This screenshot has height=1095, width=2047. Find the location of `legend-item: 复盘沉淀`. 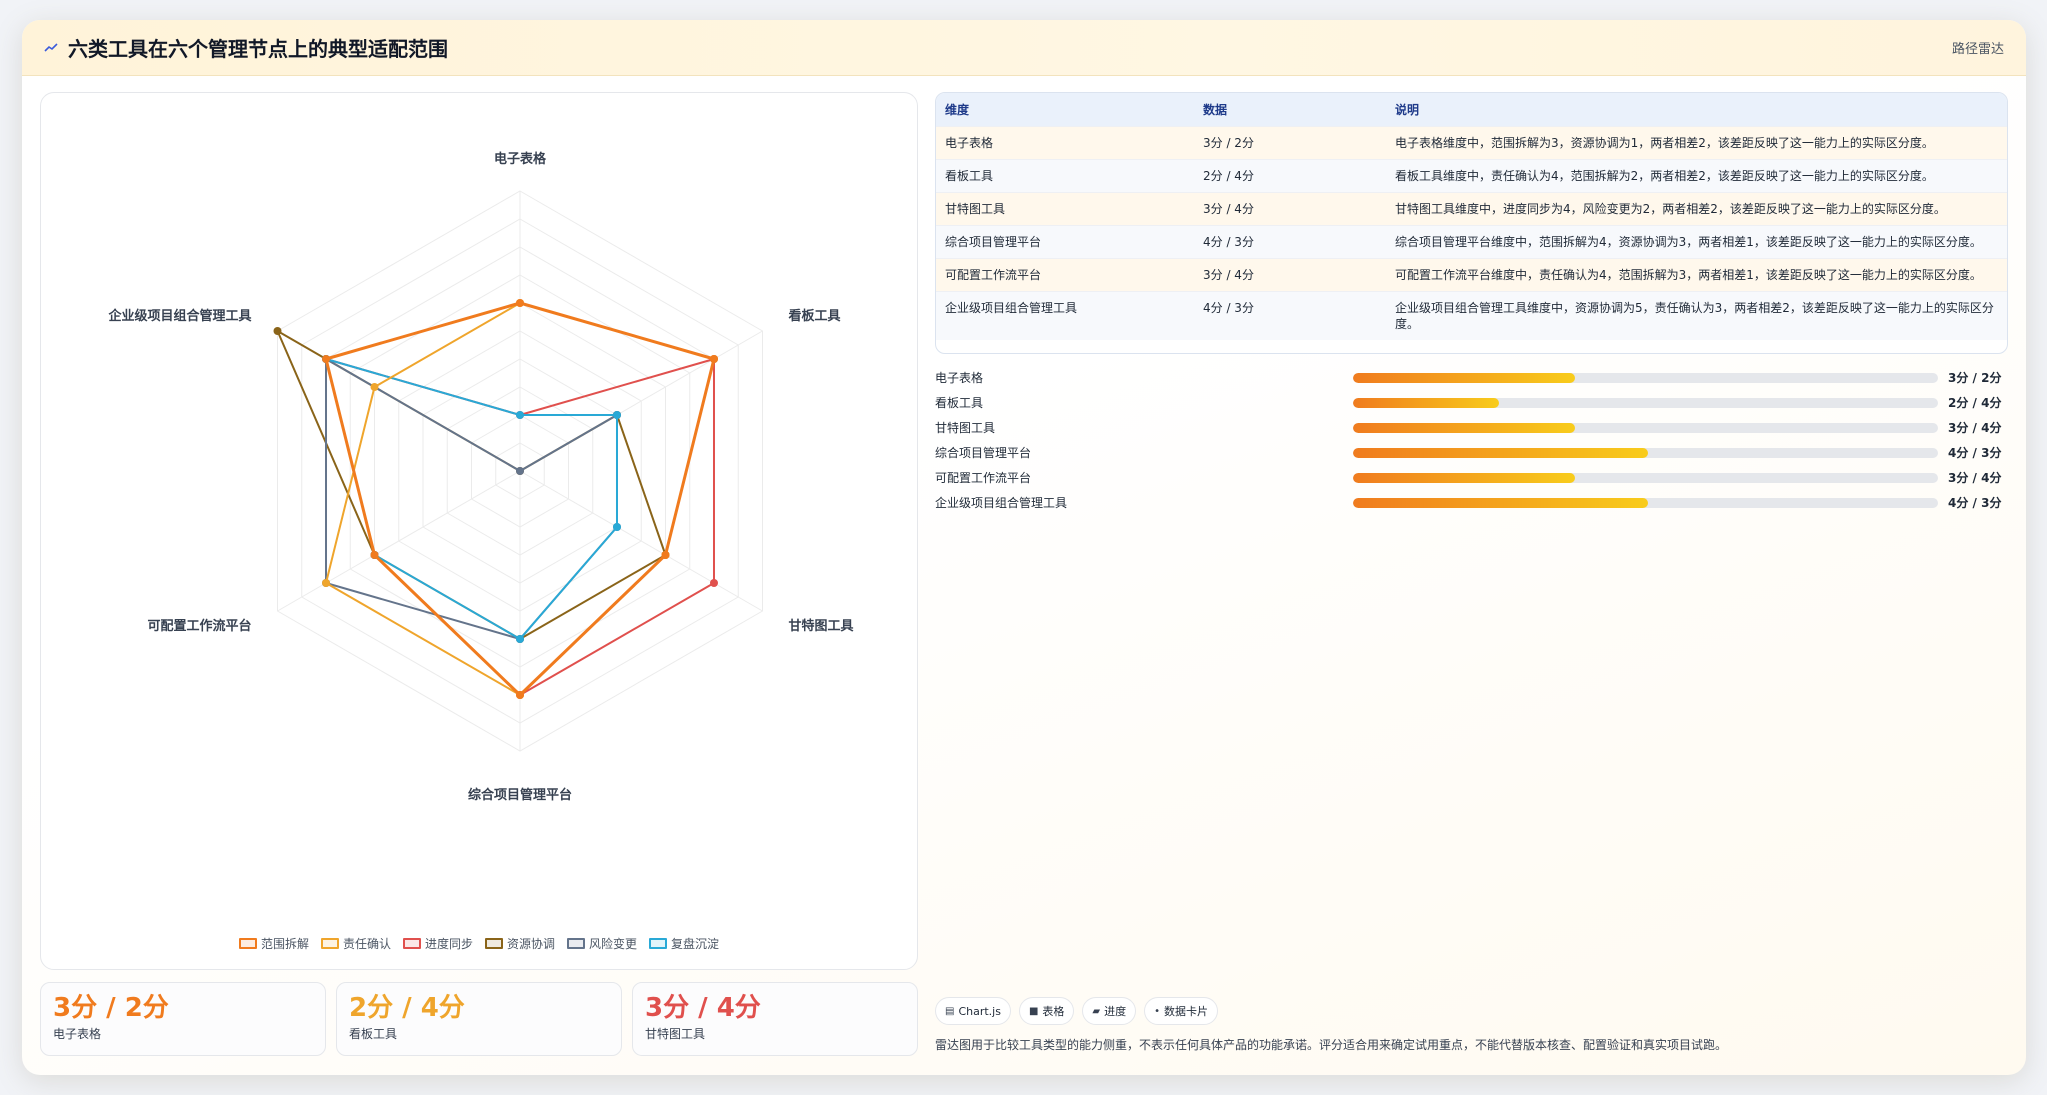

legend-item: 复盘沉淀 is located at coordinates (684, 943).